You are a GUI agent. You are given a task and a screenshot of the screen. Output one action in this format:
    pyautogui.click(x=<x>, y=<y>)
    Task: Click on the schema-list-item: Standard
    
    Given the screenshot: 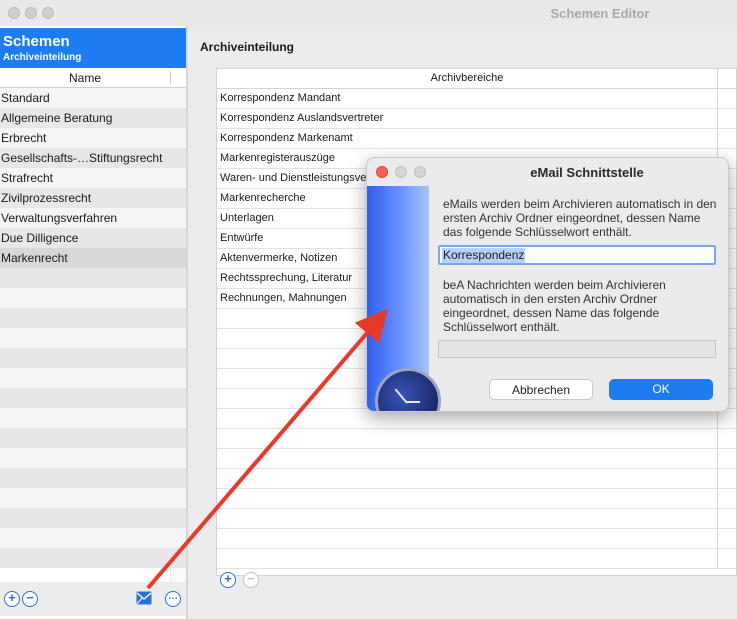 What is the action you would take?
    pyautogui.click(x=93, y=98)
    